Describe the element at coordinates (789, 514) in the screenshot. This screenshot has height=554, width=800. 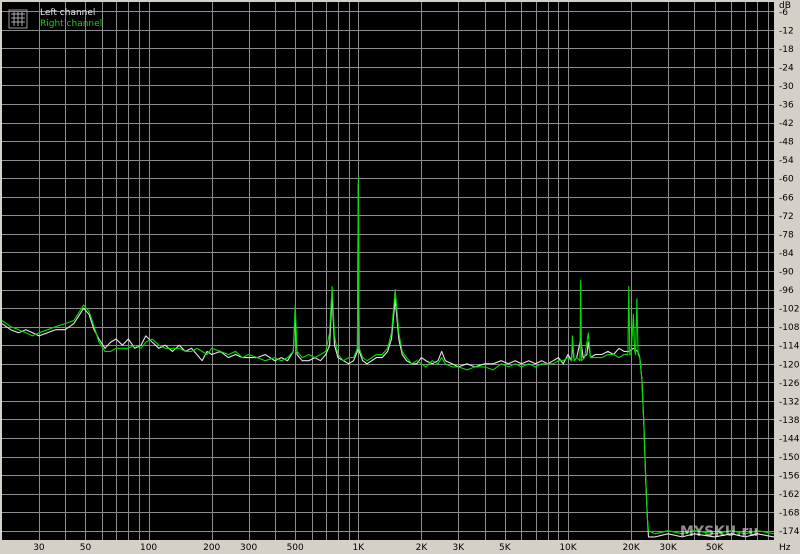
I see `y-tick-label: -168` at that location.